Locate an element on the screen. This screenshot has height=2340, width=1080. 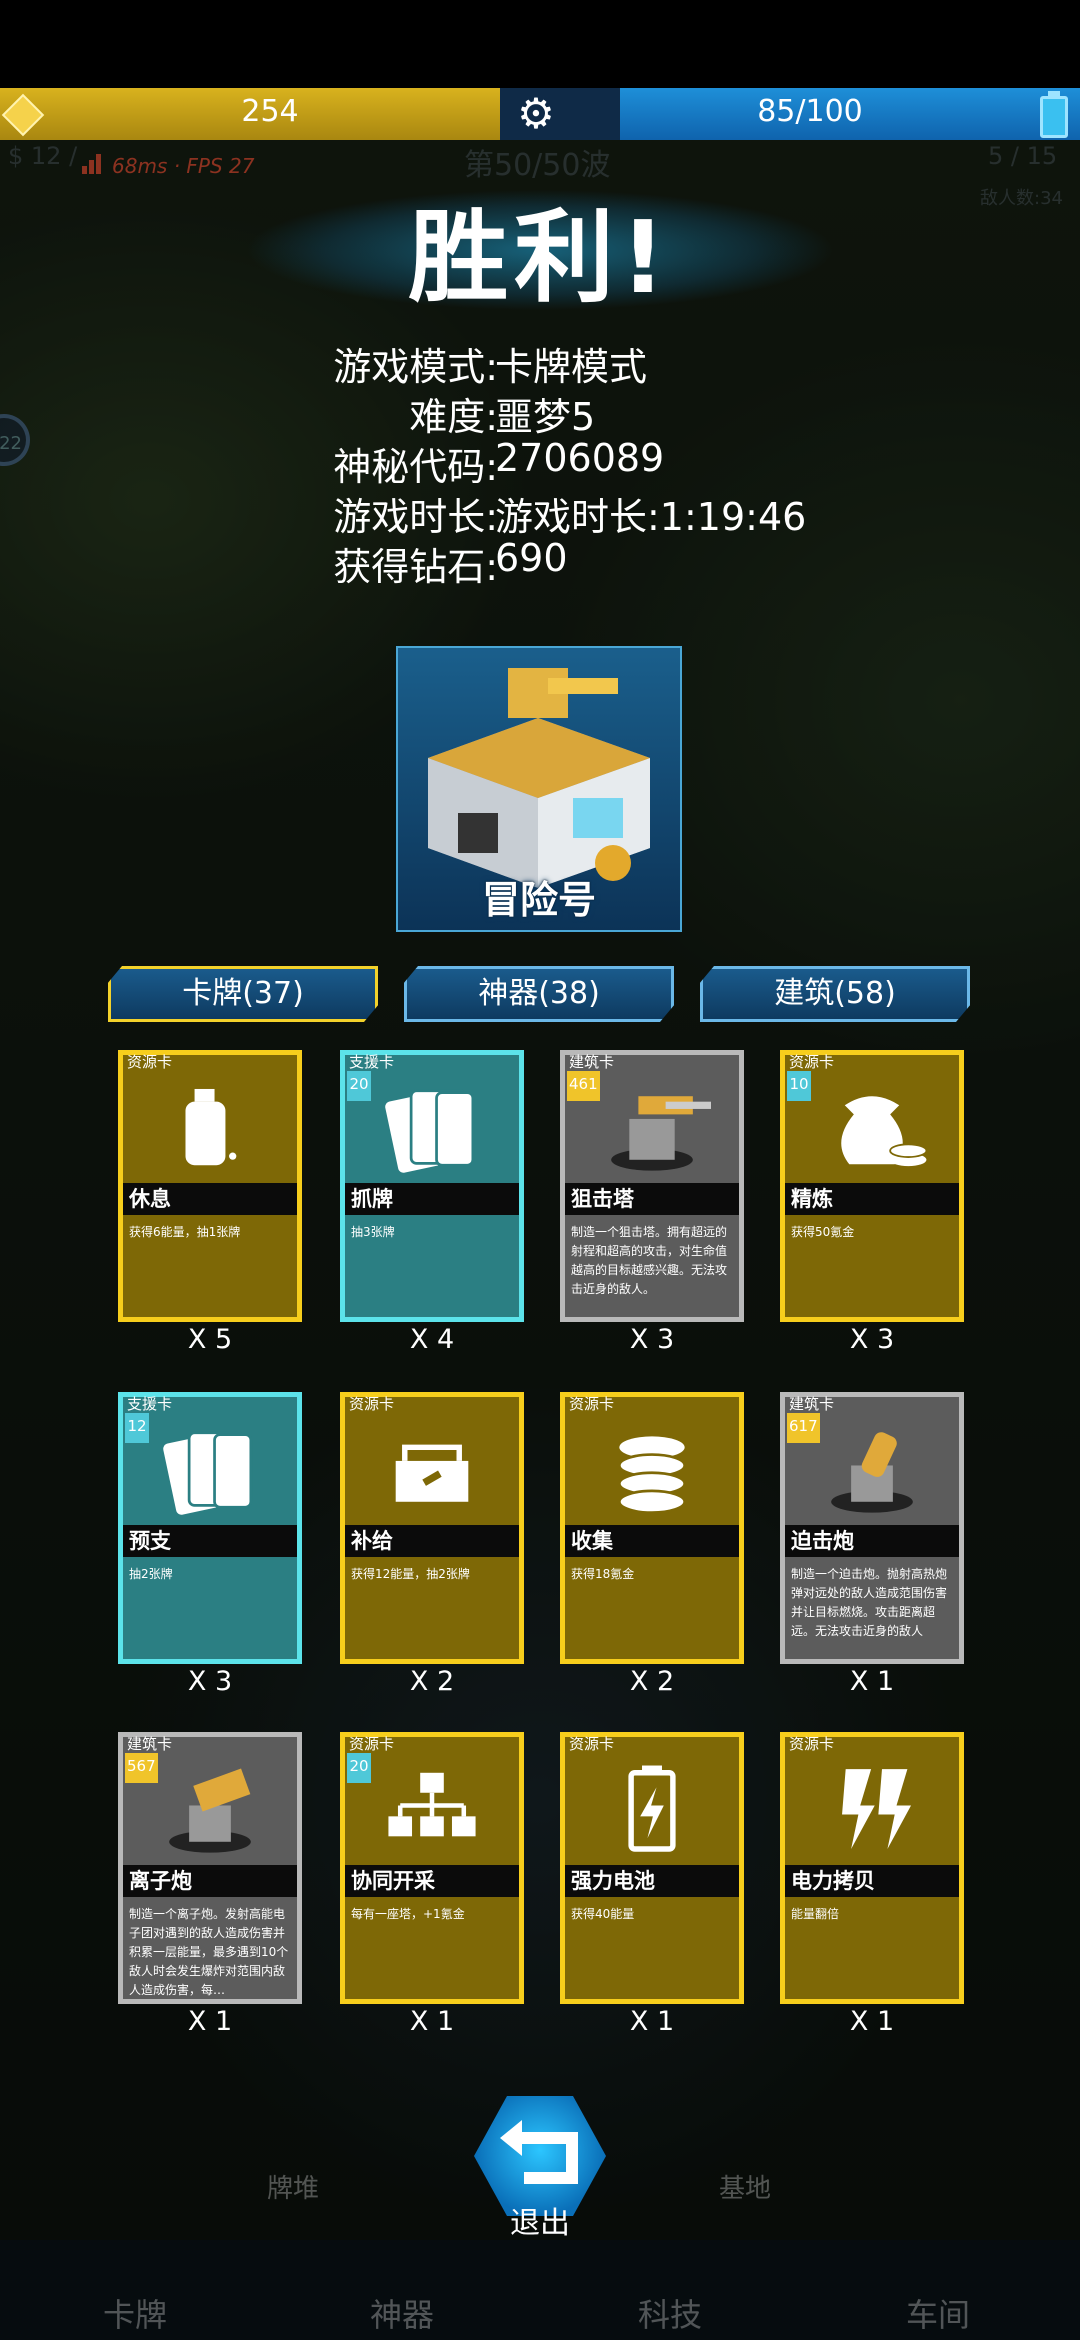
card-item: 资源卡 电力拷贝 能量翻倍 X 1 is located at coordinates (872, 1884).